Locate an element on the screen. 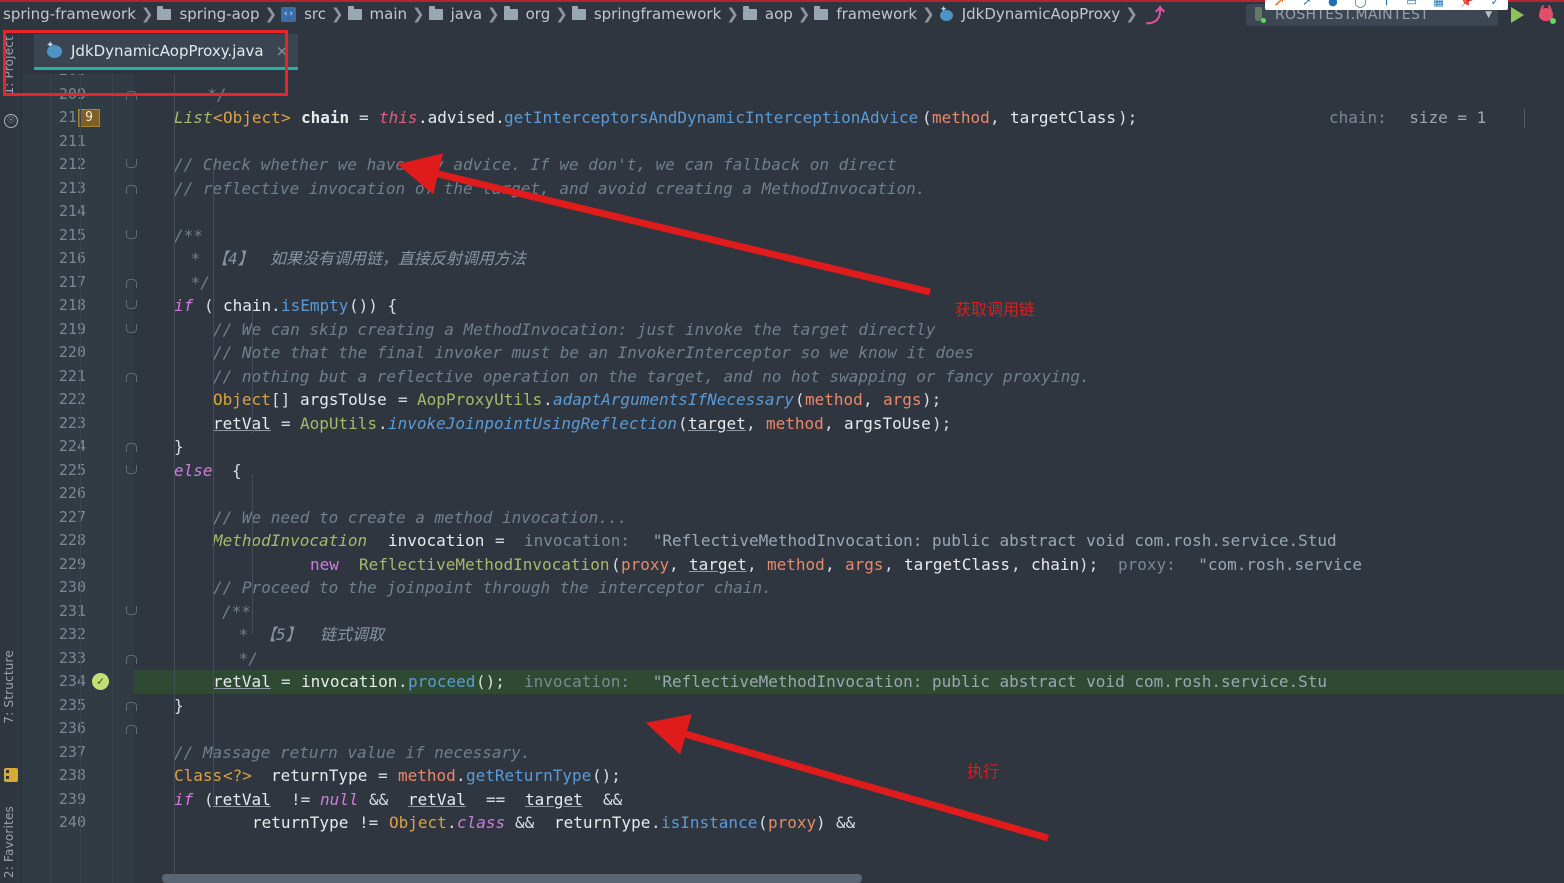 This screenshot has width=1564, height=883. breakpoint-hit-count-badge: 9 is located at coordinates (89, 118).